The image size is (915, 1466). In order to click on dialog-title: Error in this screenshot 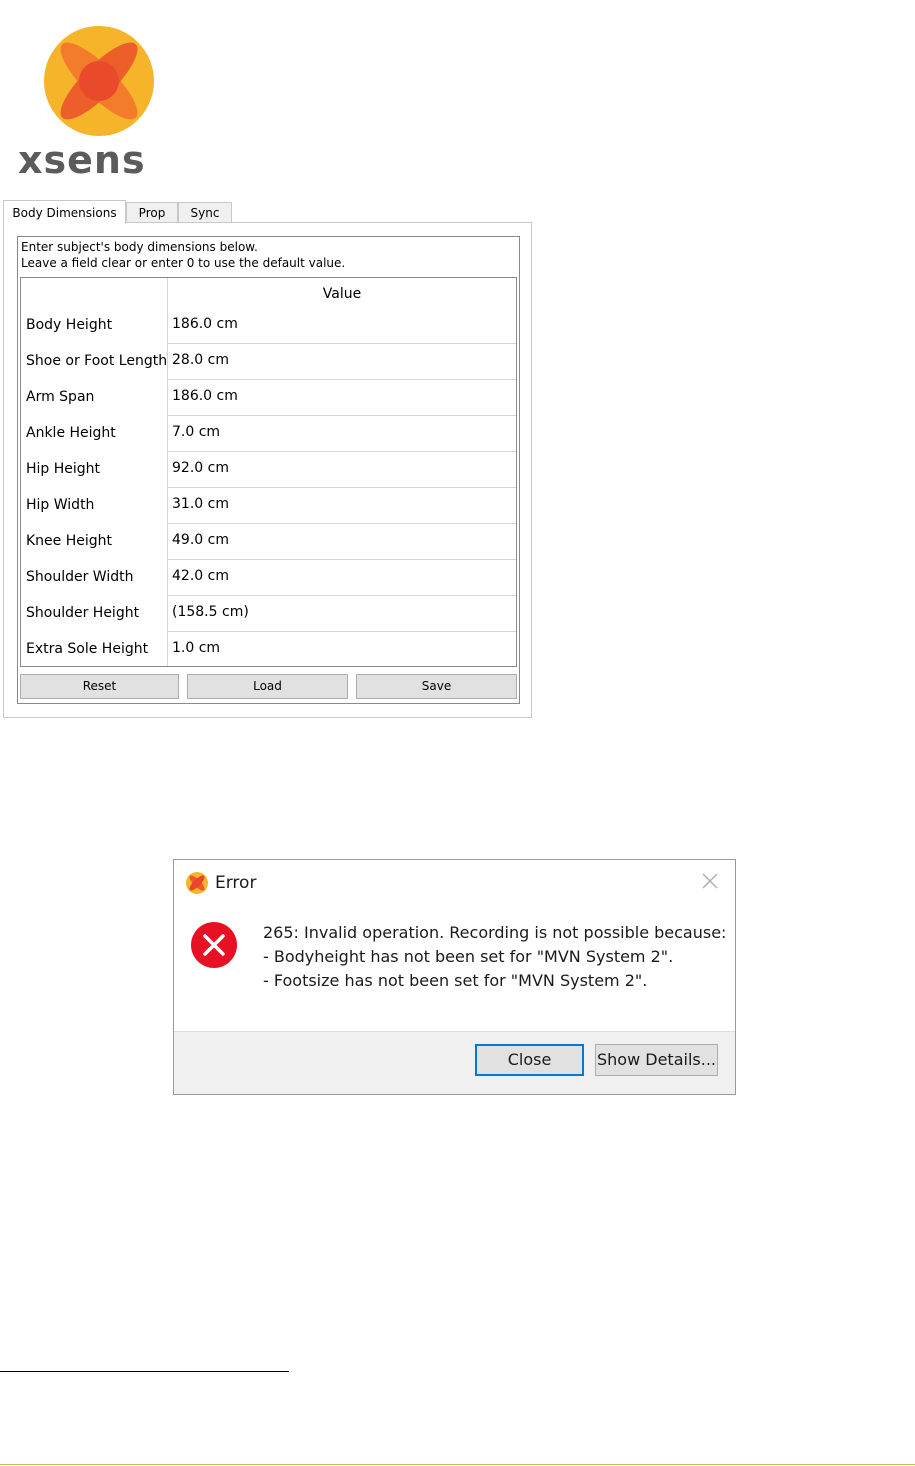, I will do `click(236, 883)`.